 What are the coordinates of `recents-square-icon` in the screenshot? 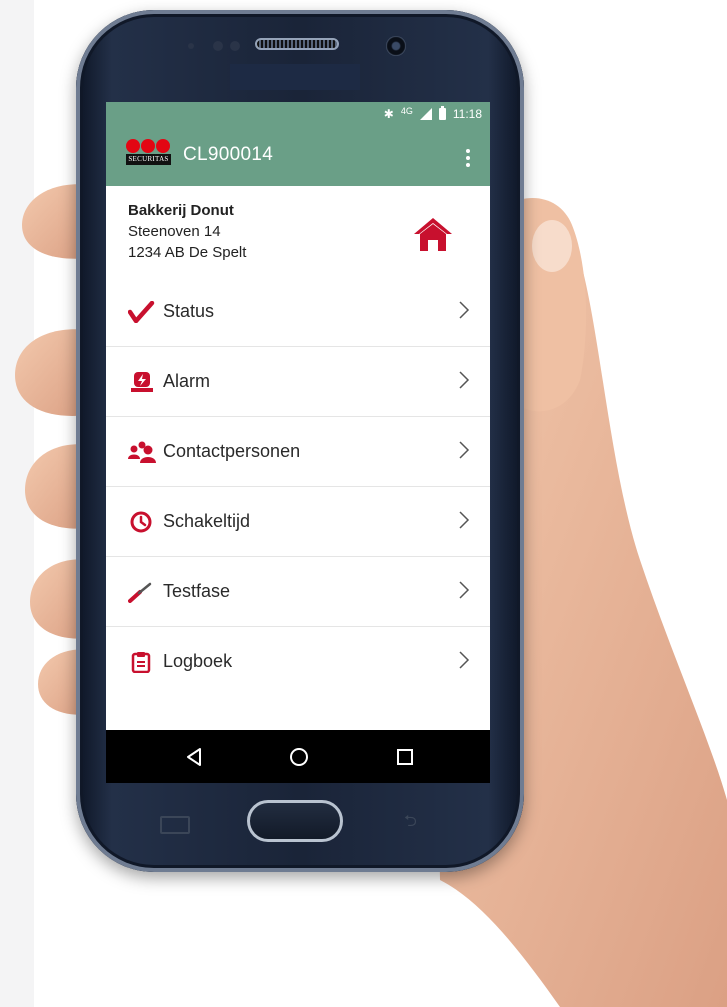 It's located at (405, 757).